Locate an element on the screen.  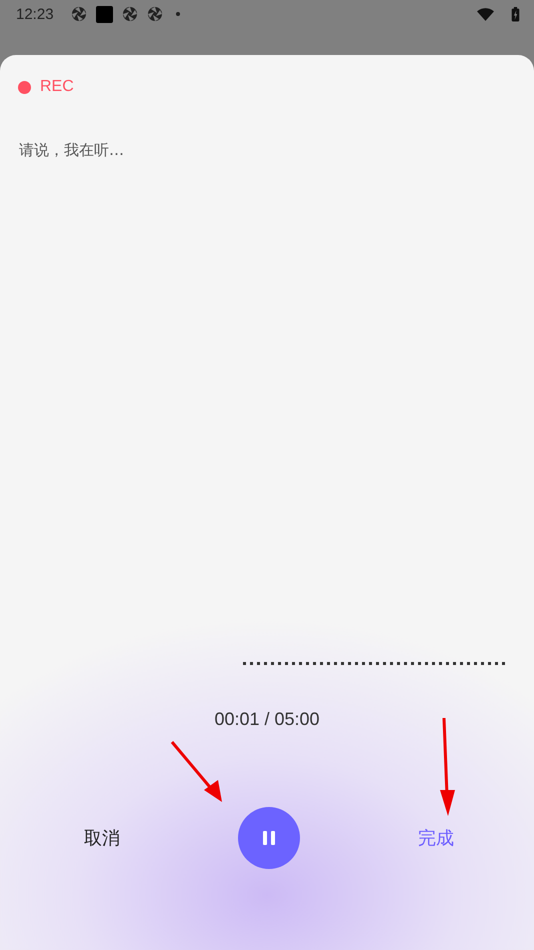
done-button: 完成 is located at coordinates (436, 838).